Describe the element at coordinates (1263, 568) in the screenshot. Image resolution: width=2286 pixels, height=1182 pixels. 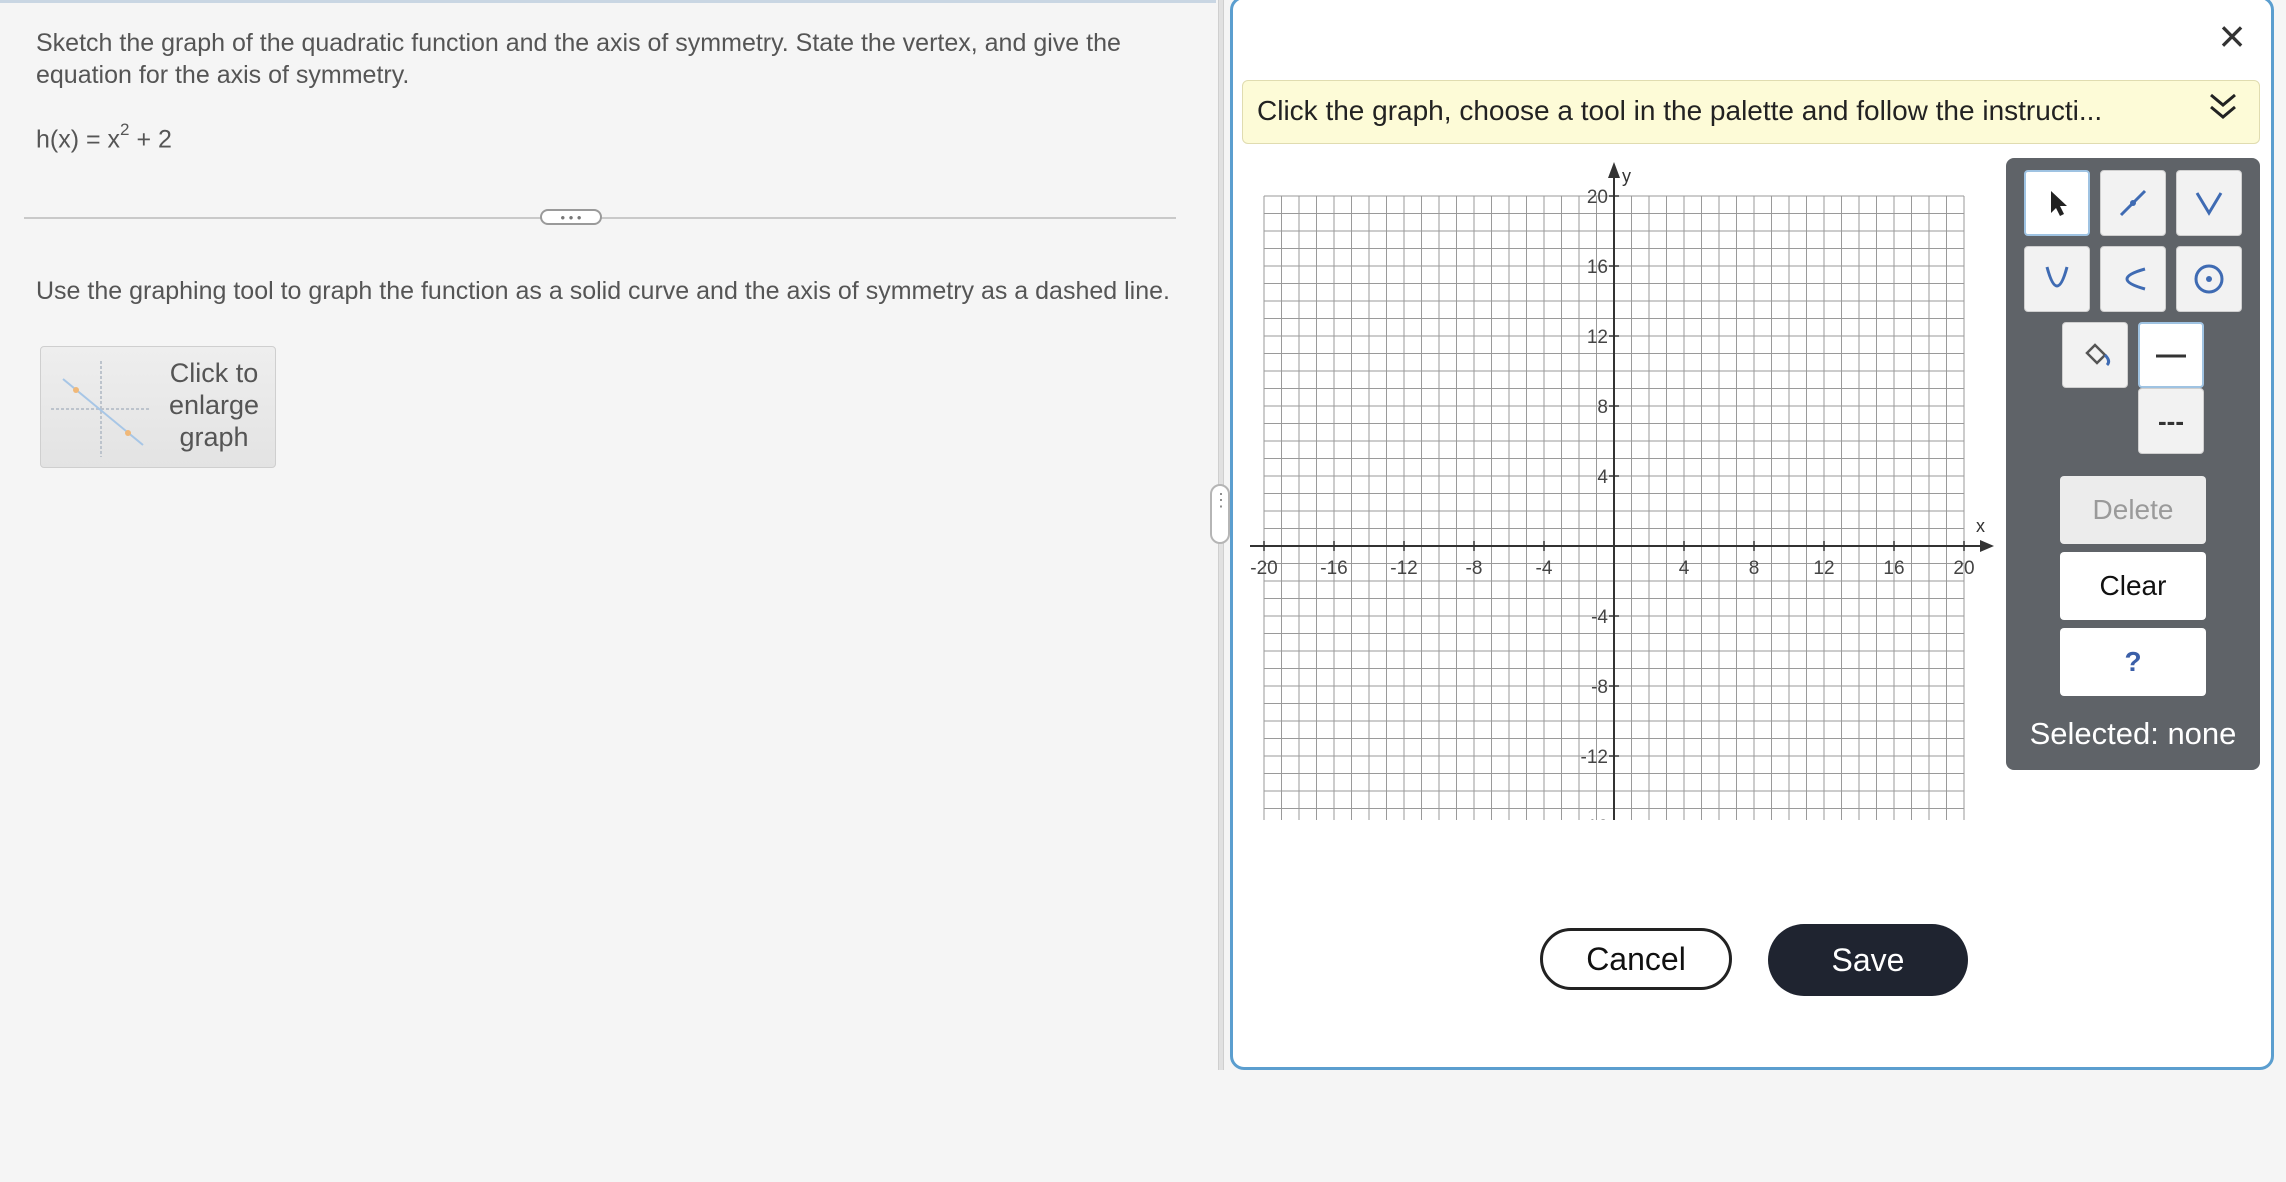
I see `x-tick-label: -20` at that location.